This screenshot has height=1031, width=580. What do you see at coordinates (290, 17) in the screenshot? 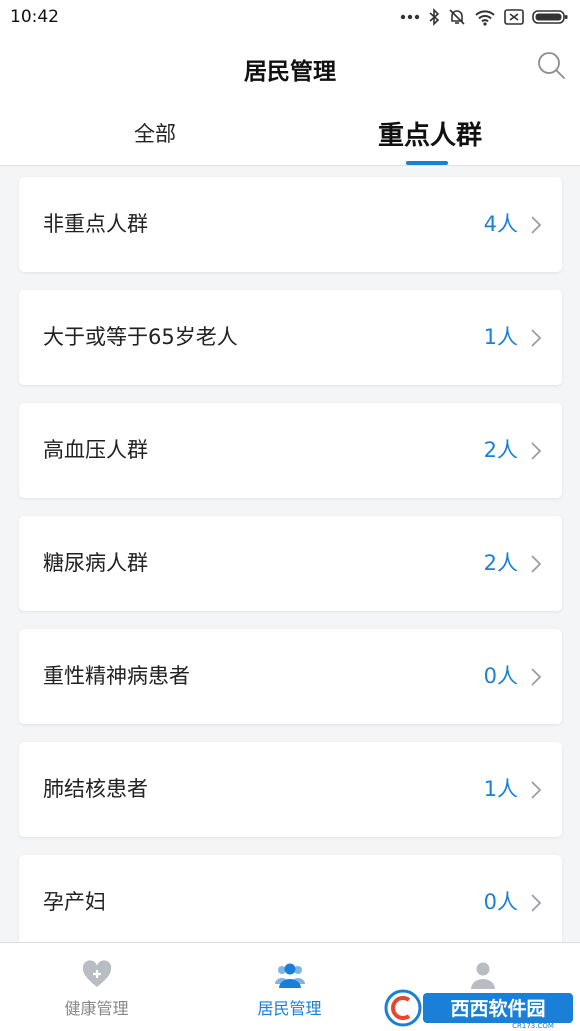
I see `status-bar: 10:42` at bounding box center [290, 17].